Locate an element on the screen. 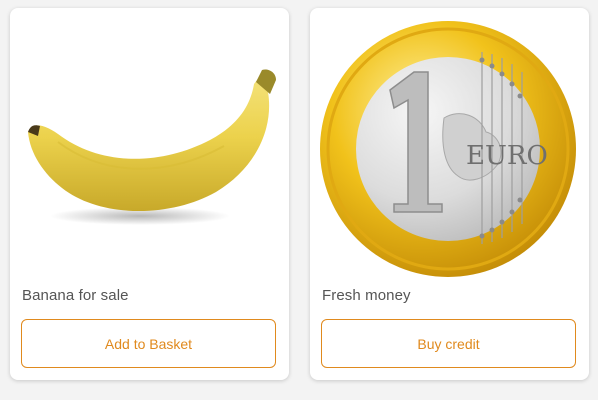 The width and height of the screenshot is (598, 400). buy-credit-button: Buy credit is located at coordinates (448, 343).